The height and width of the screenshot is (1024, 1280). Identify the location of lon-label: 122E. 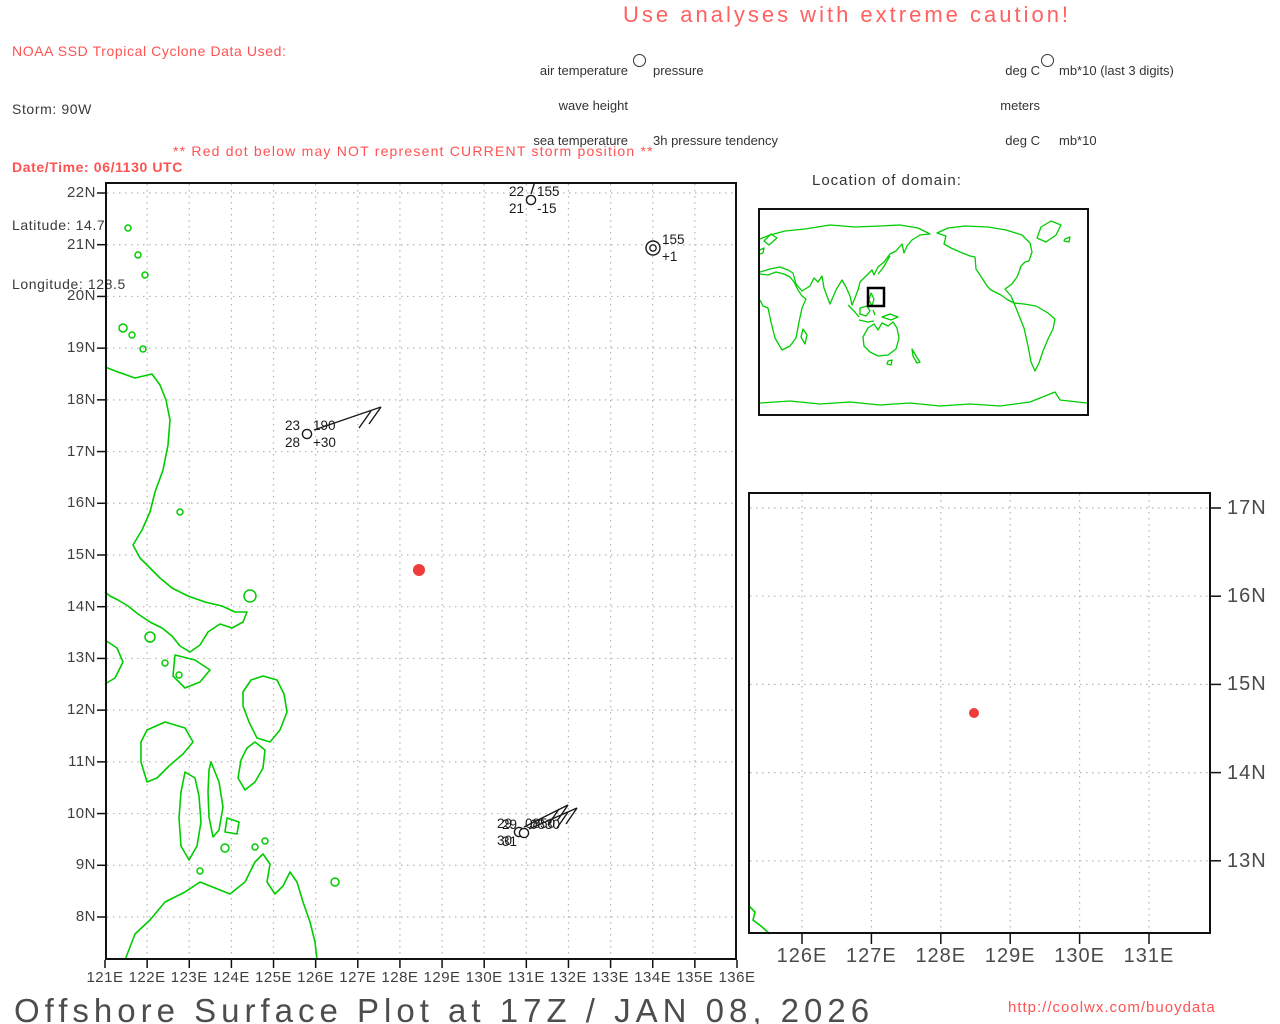
(147, 977).